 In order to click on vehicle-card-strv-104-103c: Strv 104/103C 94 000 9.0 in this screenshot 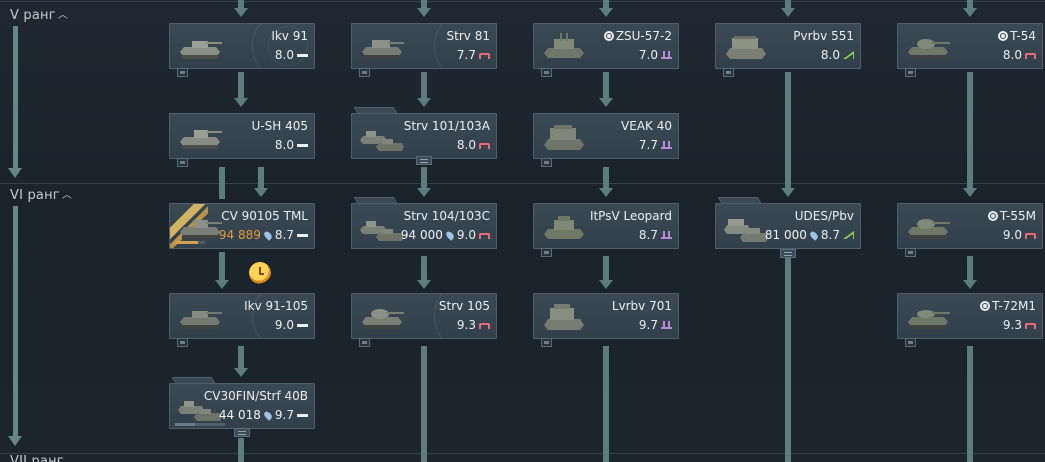, I will do `click(424, 226)`.